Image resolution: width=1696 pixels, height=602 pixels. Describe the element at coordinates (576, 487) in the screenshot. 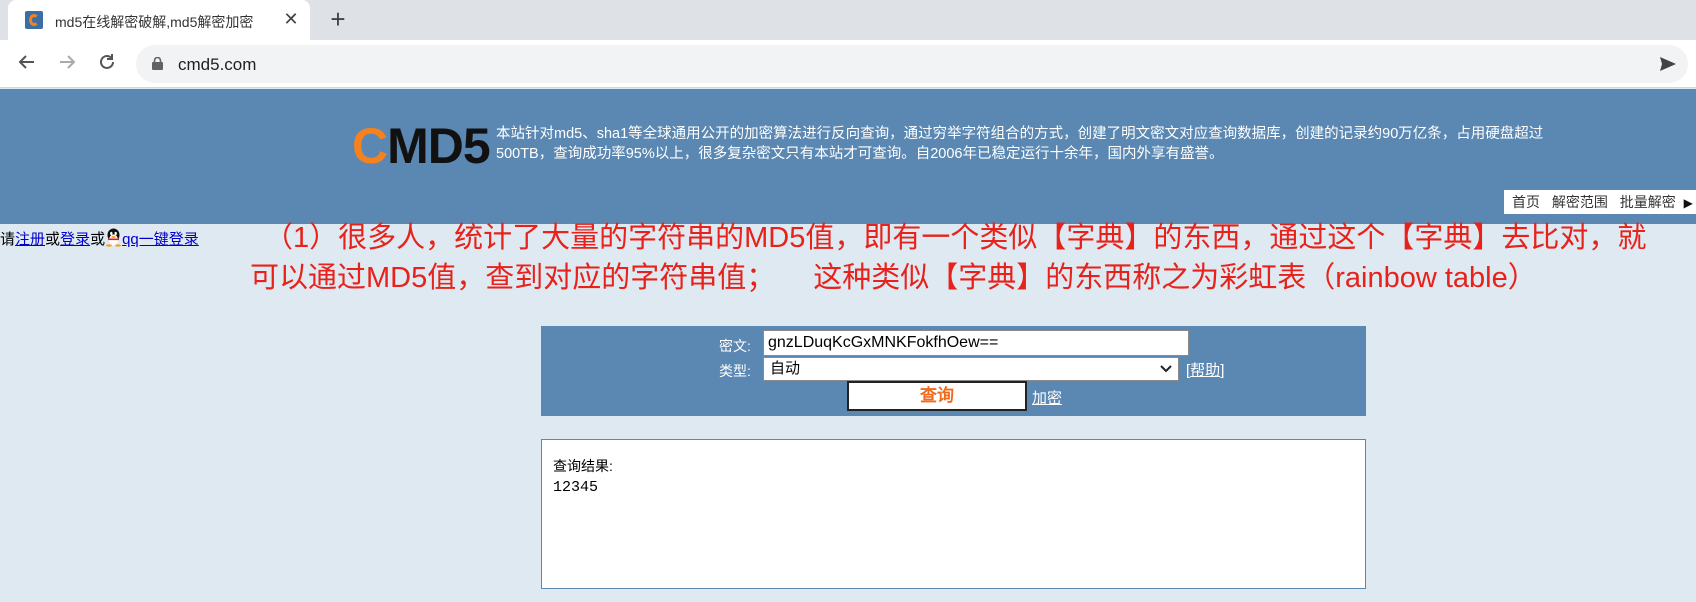

I see `result-value: 12345` at that location.